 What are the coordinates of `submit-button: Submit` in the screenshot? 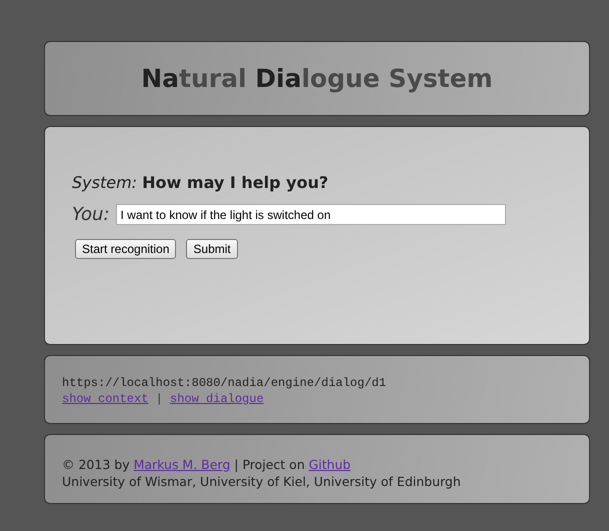 It's located at (212, 249).